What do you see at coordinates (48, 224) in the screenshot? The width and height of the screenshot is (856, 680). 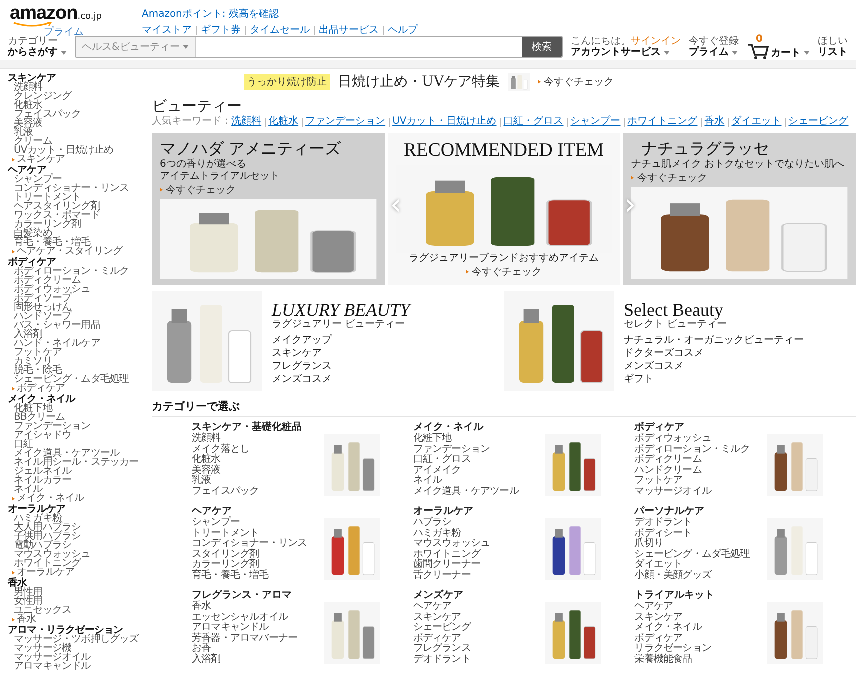 I see `sidebar-link: カラーリング剤` at bounding box center [48, 224].